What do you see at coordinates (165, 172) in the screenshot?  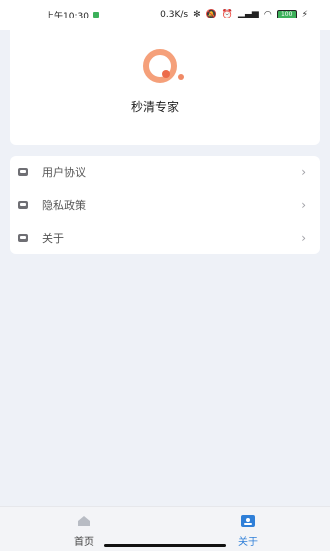 I see `menu-item-user-agreement: 用户协议 ›` at bounding box center [165, 172].